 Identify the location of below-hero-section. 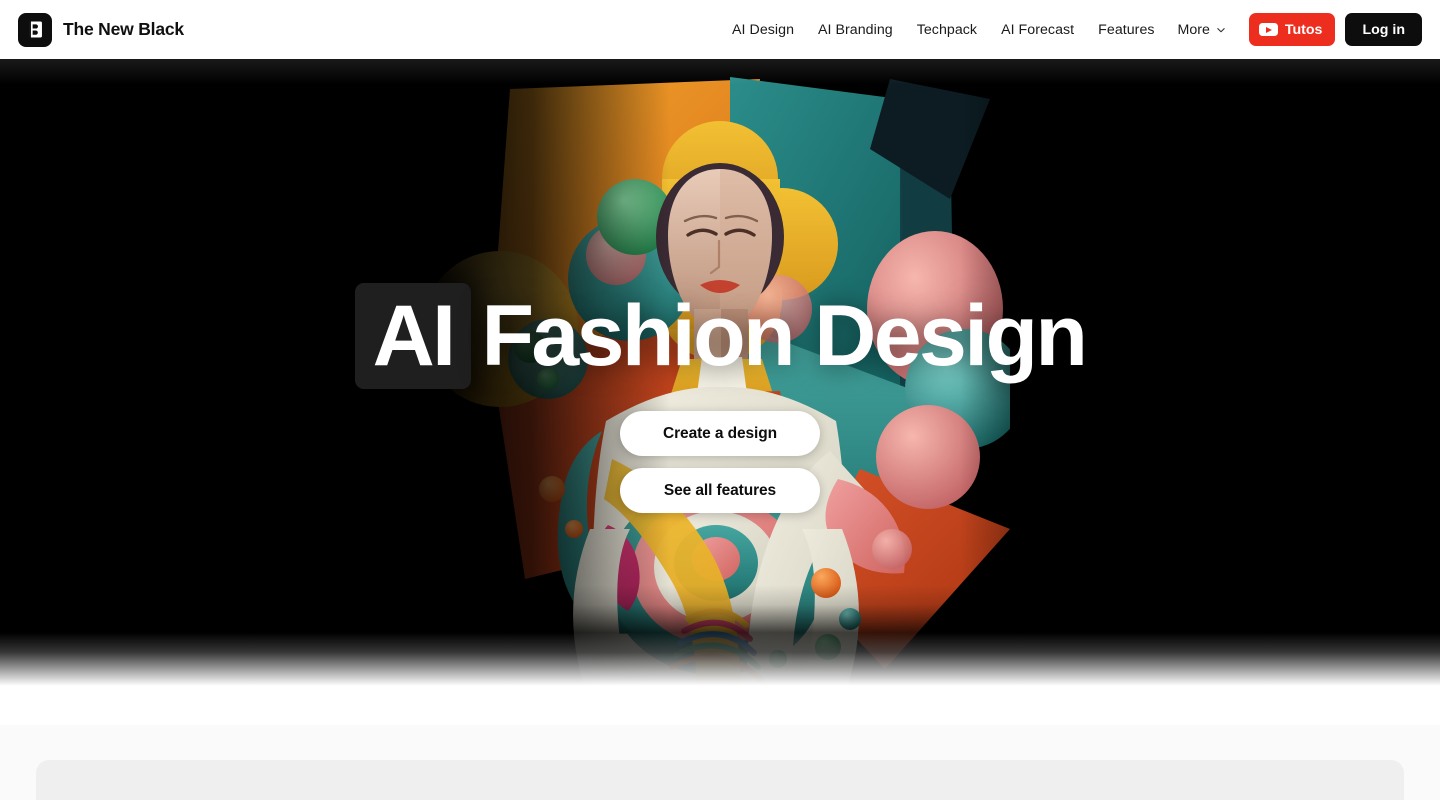
(720, 762).